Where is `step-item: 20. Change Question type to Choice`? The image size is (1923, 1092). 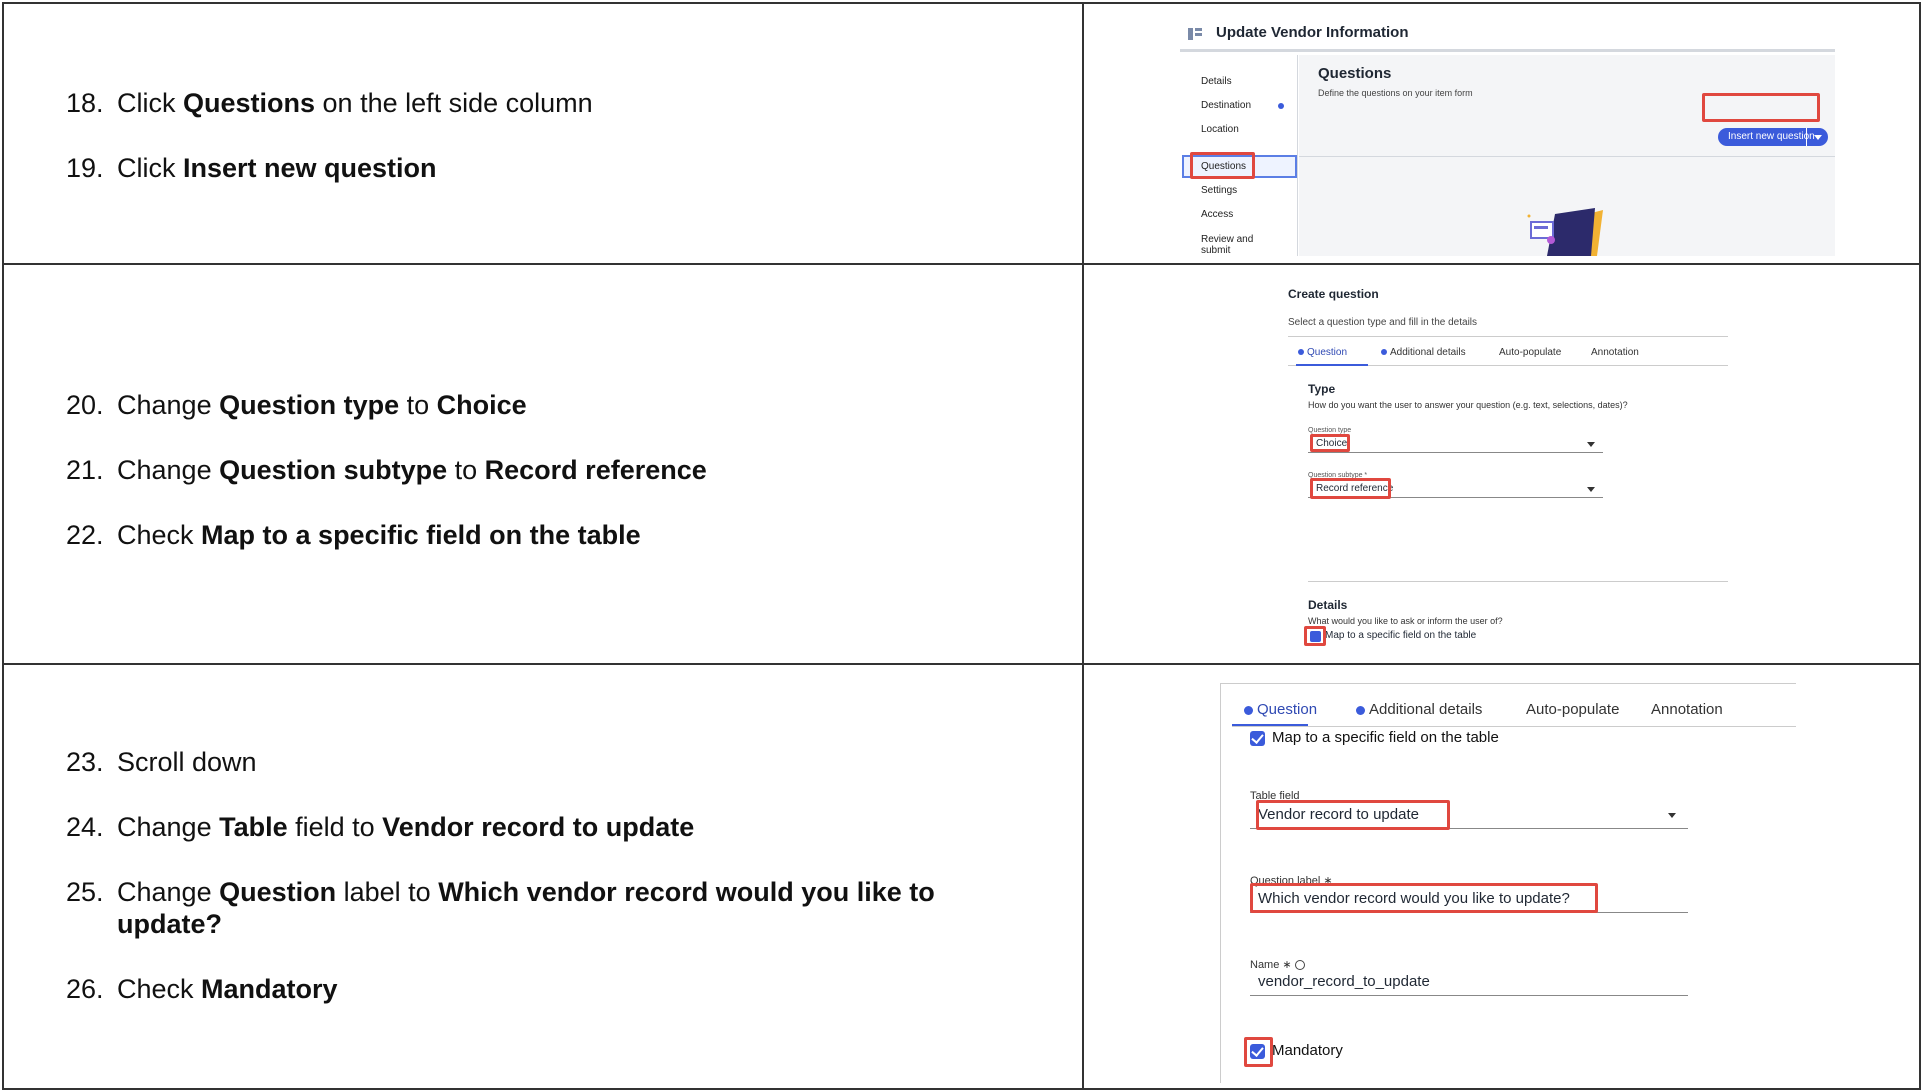 step-item: 20. Change Question type to Choice is located at coordinates (296, 405).